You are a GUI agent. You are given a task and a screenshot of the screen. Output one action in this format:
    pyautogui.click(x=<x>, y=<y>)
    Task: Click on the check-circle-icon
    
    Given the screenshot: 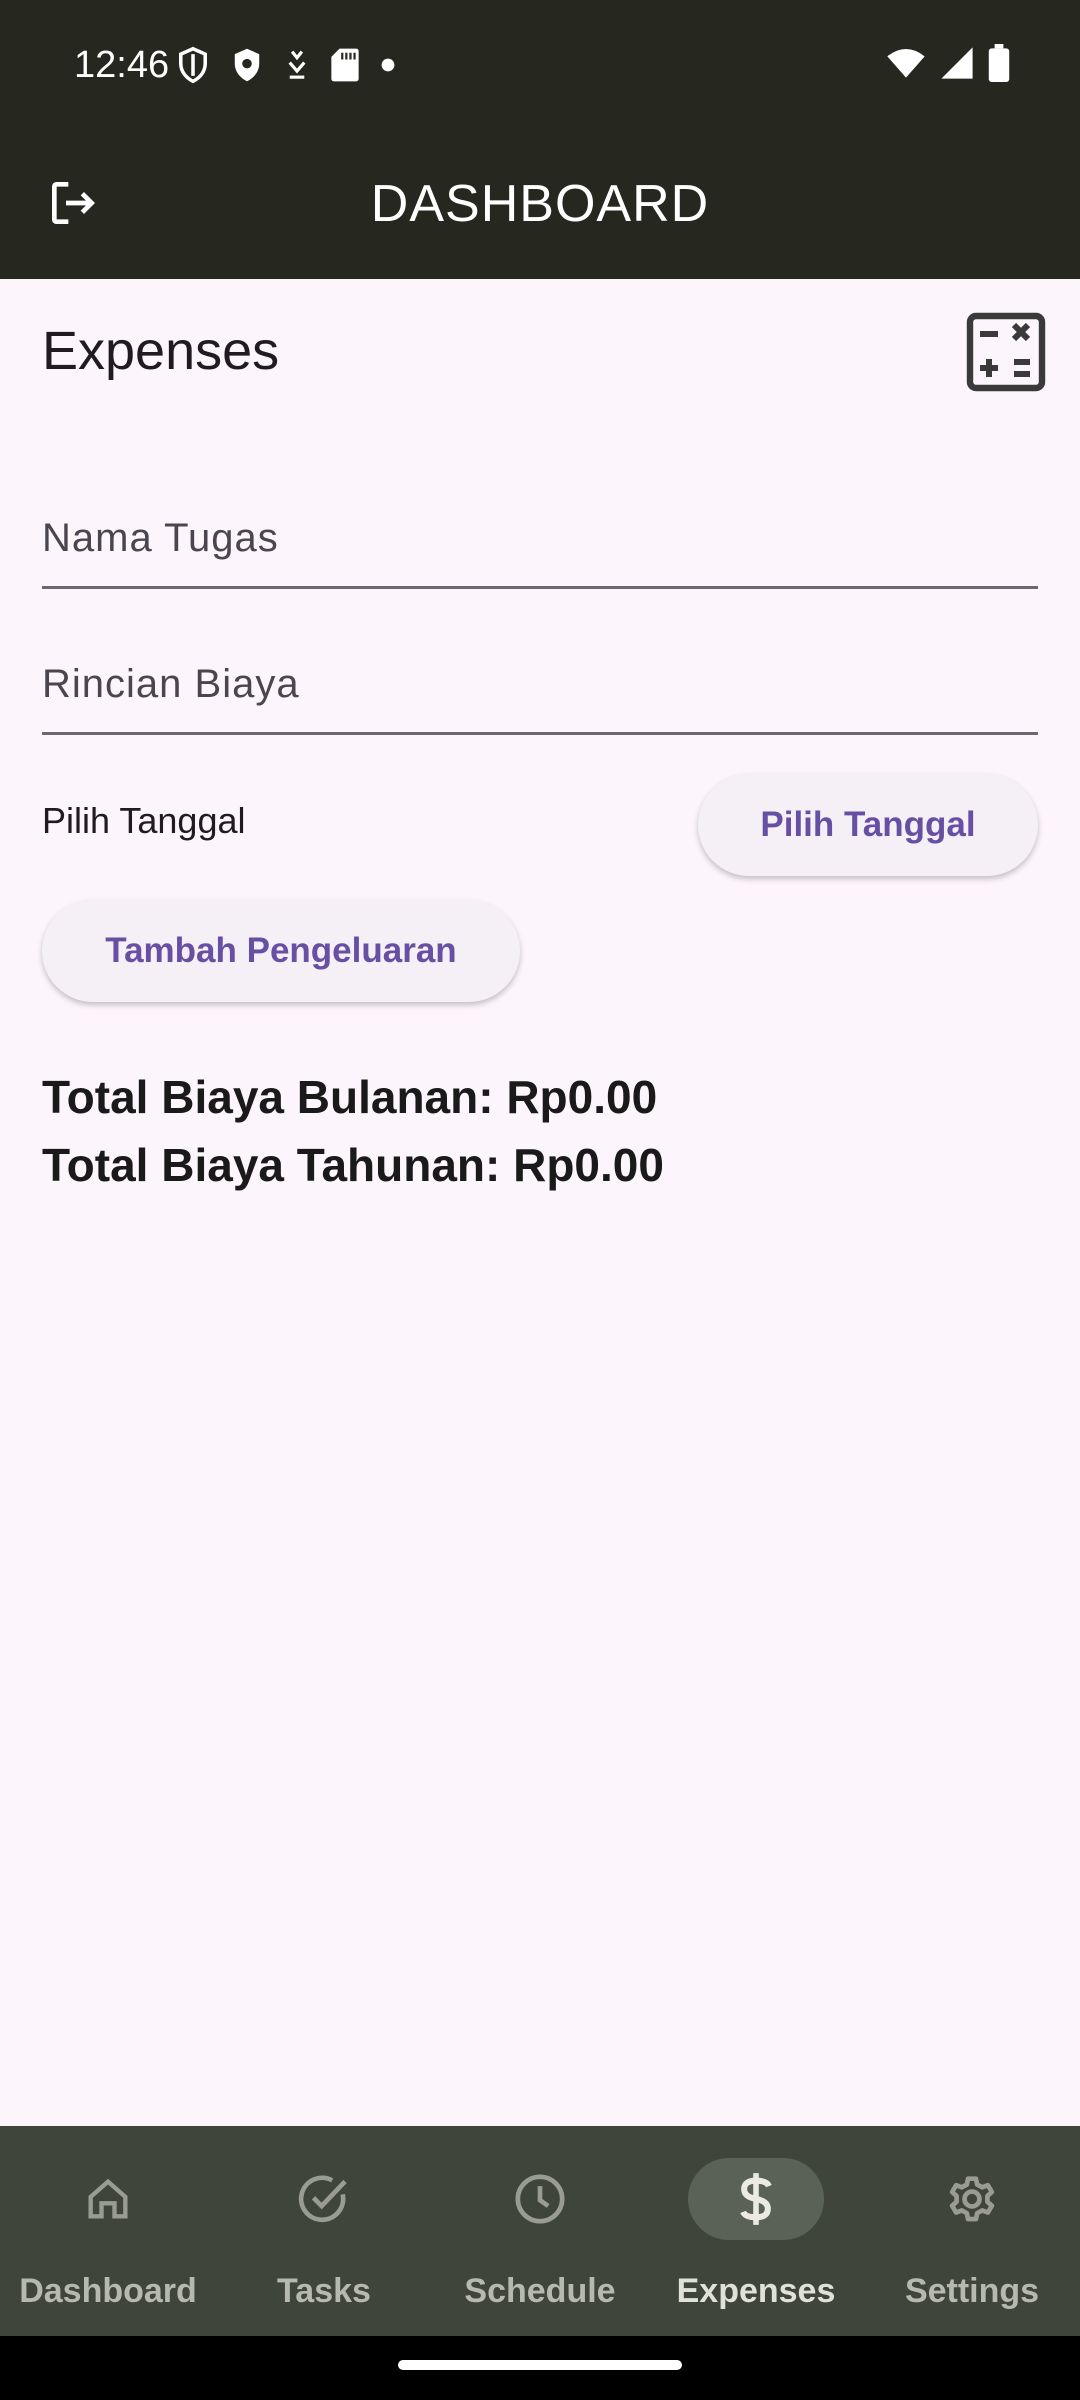 What is the action you would take?
    pyautogui.click(x=322, y=2199)
    